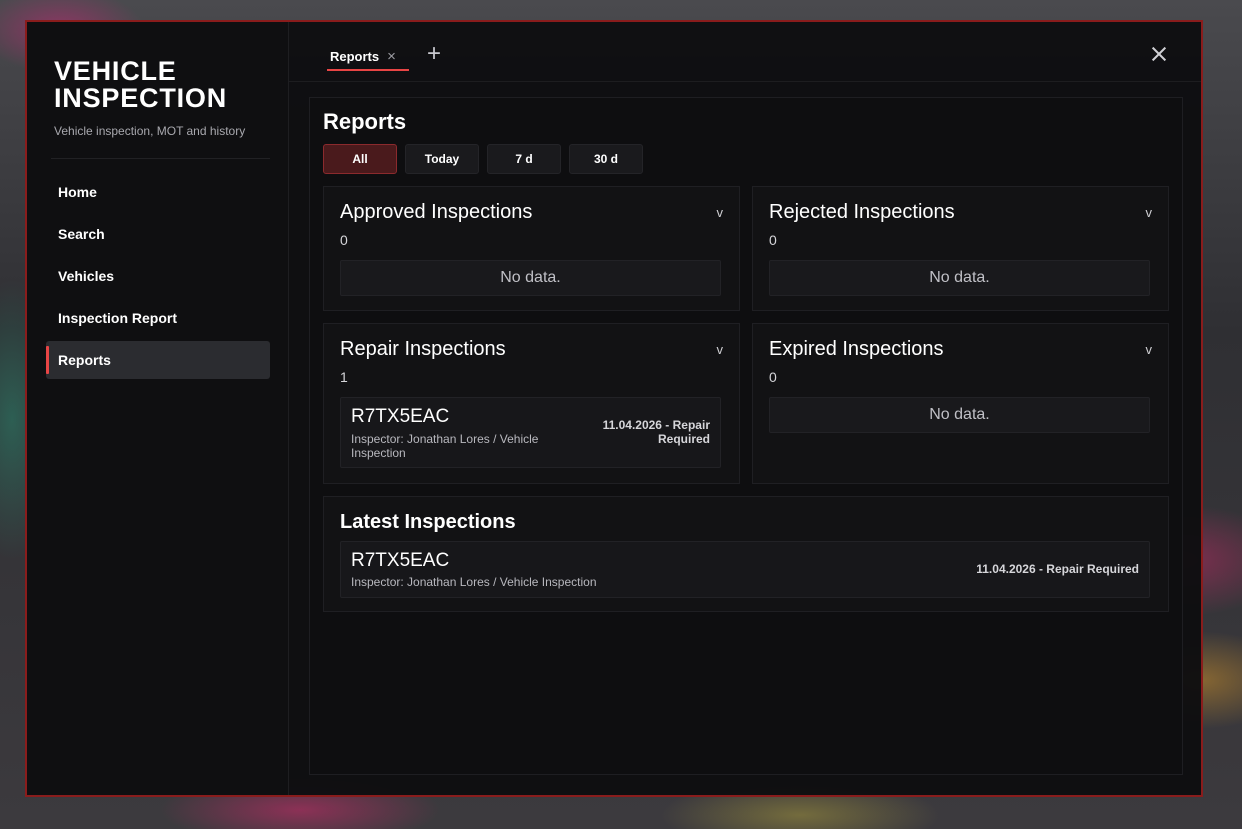 Image resolution: width=1242 pixels, height=829 pixels. I want to click on close-icon, so click(1159, 54).